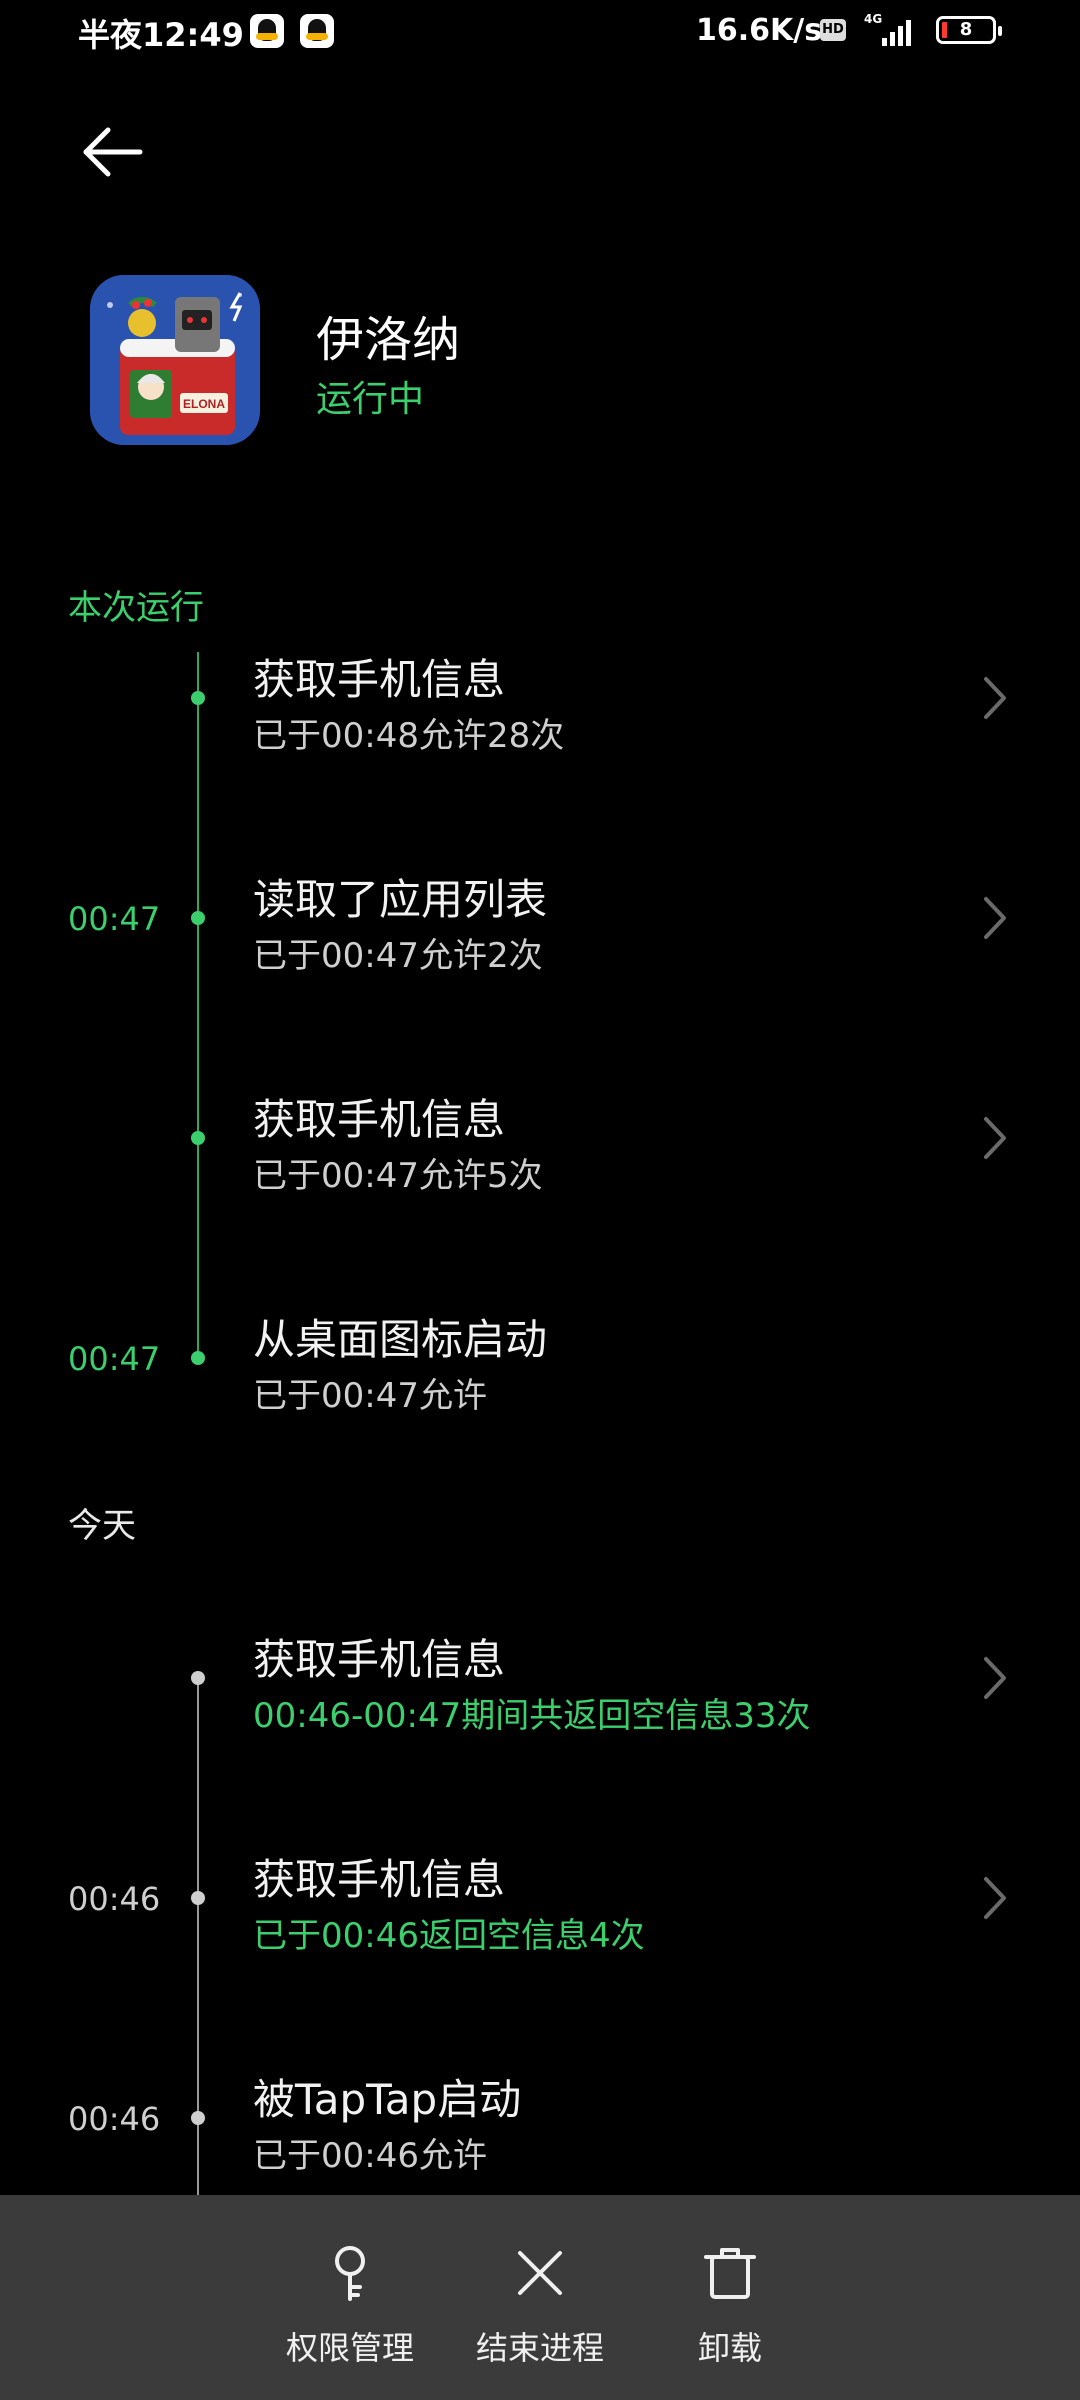  I want to click on entry-detail: 已于00:46允许, so click(370, 2156).